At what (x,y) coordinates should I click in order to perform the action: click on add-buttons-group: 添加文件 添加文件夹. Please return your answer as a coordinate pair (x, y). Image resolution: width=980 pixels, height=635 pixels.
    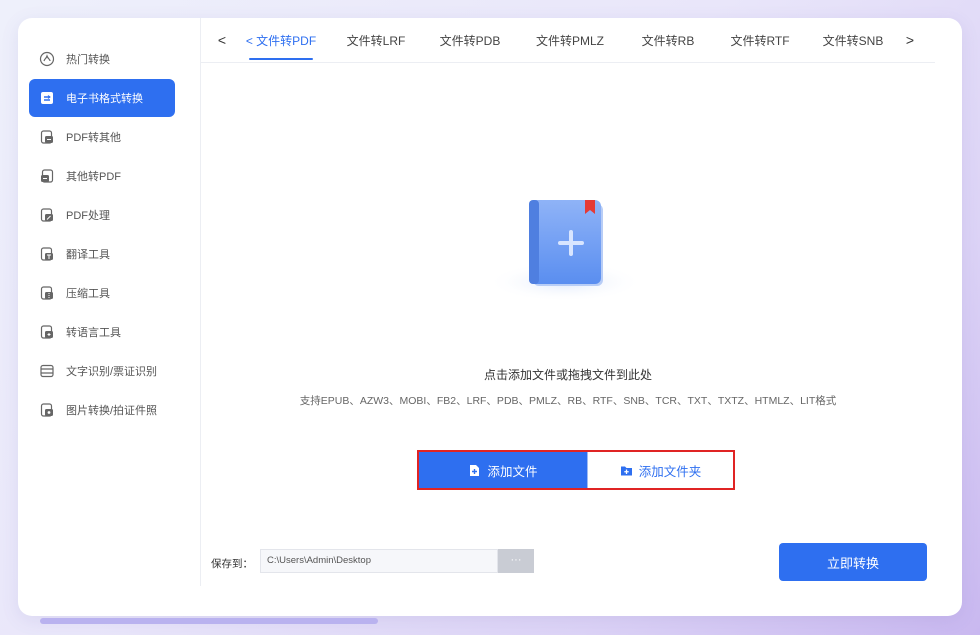
    Looking at the image, I should click on (576, 470).